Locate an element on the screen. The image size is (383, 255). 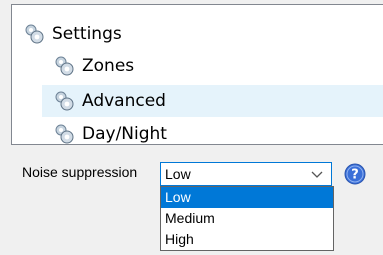
tree-item-day-night: Day/Night is located at coordinates (109, 134).